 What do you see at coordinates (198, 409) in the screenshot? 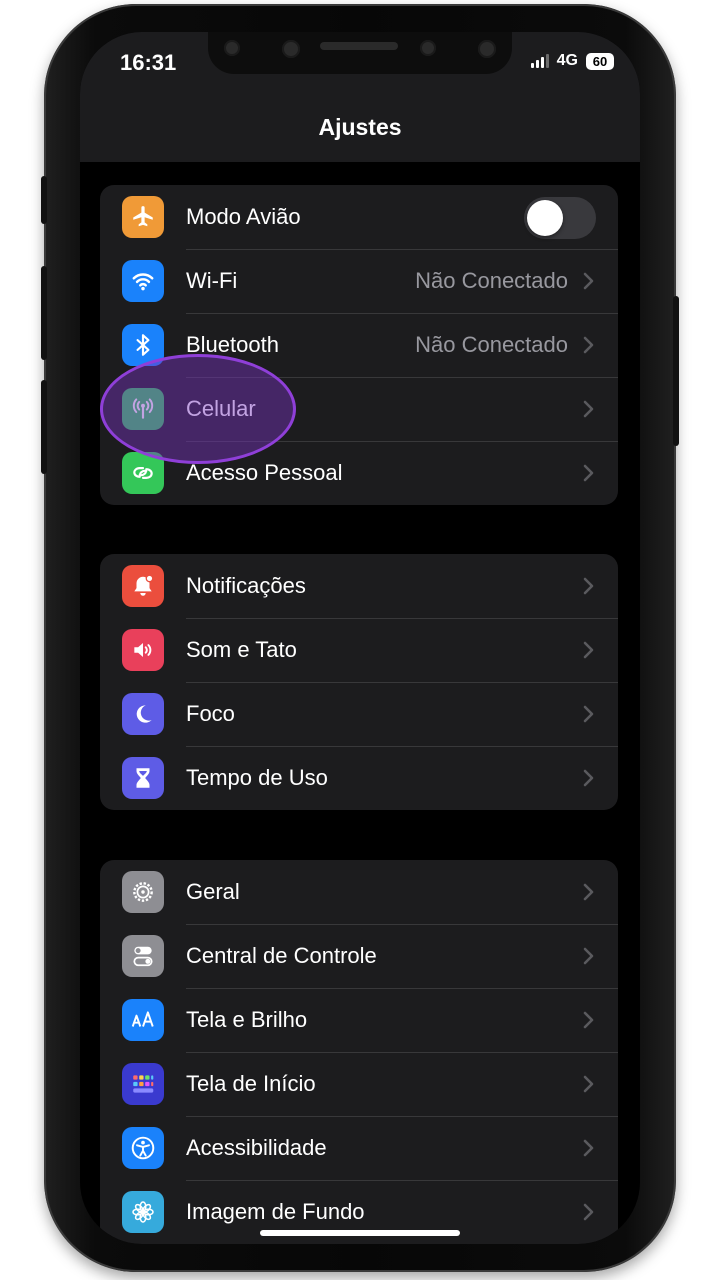
I see `highlight-circle-annotation` at bounding box center [198, 409].